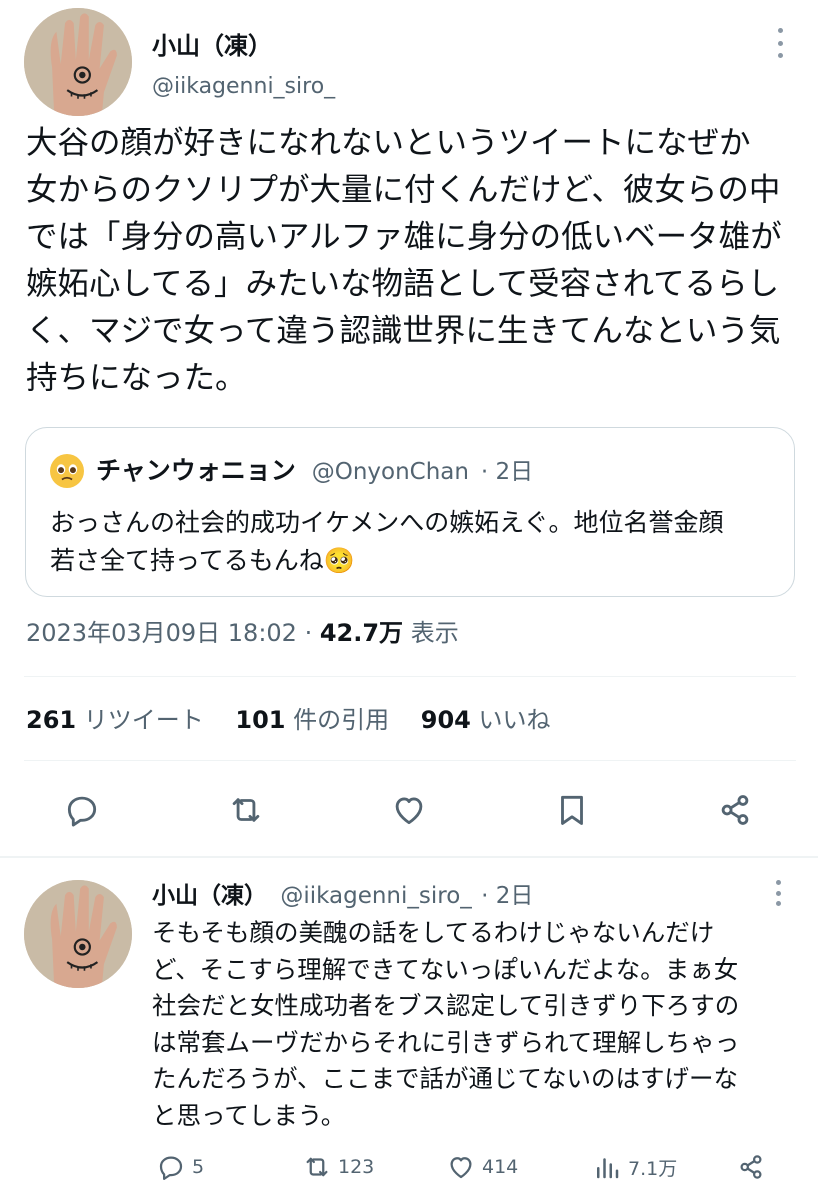 This screenshot has width=818, height=1200. Describe the element at coordinates (431, 633) in the screenshot. I see `view-label: 表示` at that location.